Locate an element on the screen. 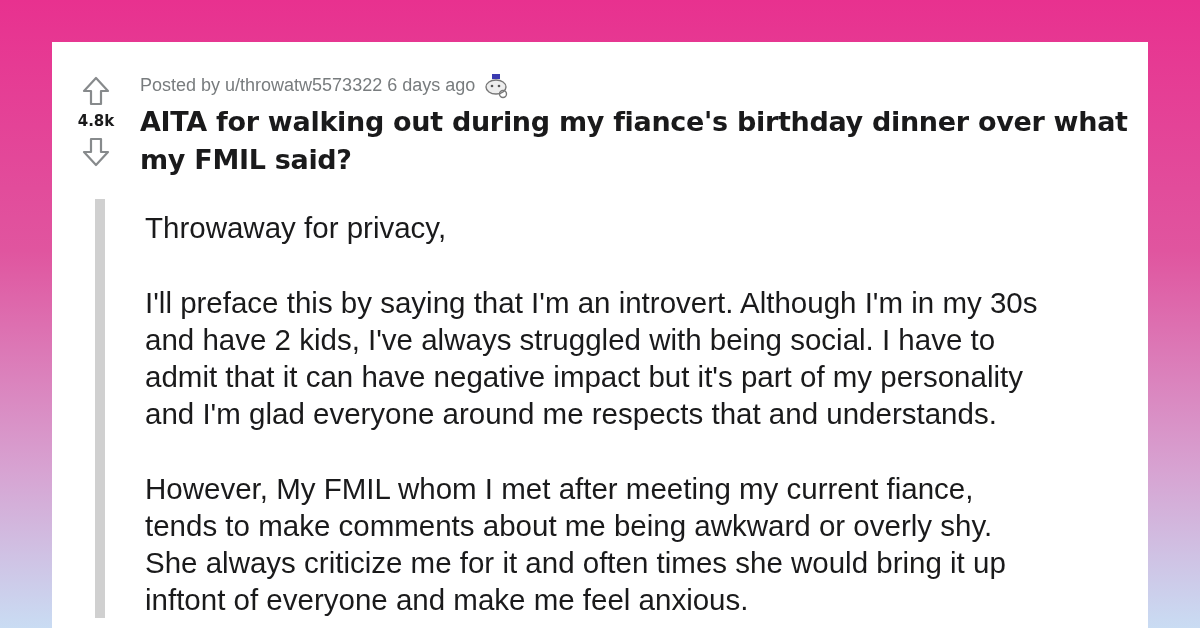 The height and width of the screenshot is (628, 1200). upvote-icon is located at coordinates (96, 91).